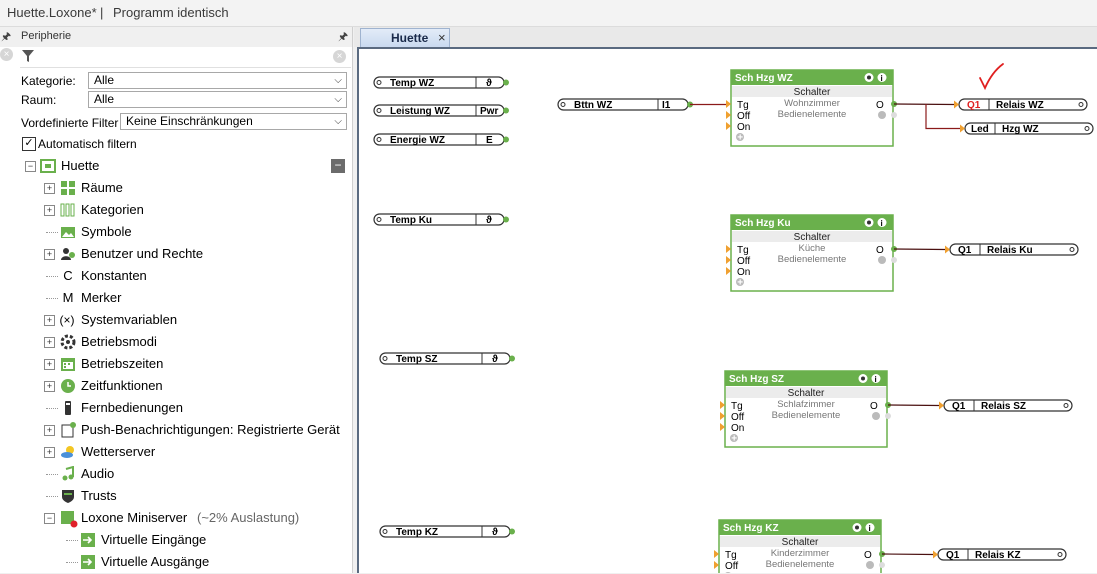  I want to click on miniserver-icon, so click(69, 519).